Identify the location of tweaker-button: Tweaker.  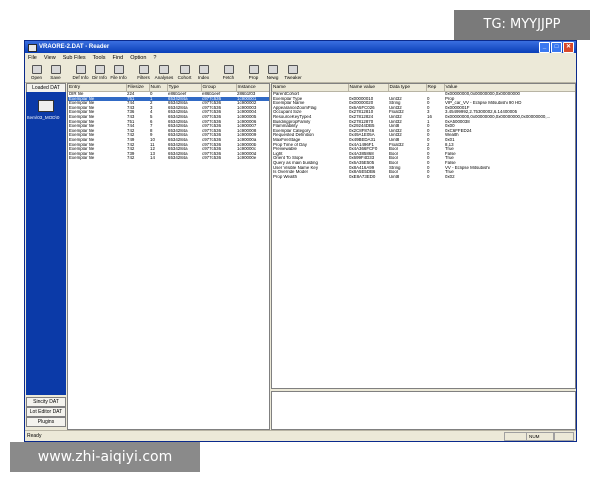
(293, 72).